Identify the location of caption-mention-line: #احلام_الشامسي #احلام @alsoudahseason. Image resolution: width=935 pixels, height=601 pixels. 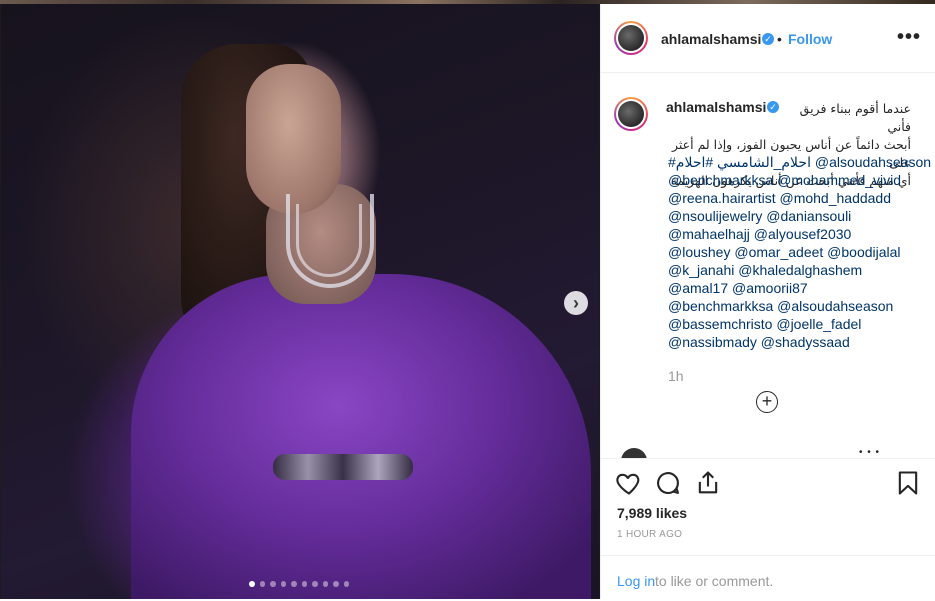
(799, 162).